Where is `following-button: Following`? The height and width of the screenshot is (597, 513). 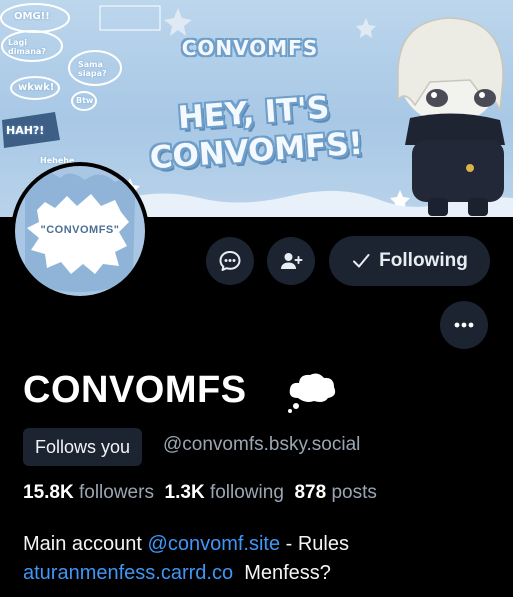
following-button: Following is located at coordinates (409, 261).